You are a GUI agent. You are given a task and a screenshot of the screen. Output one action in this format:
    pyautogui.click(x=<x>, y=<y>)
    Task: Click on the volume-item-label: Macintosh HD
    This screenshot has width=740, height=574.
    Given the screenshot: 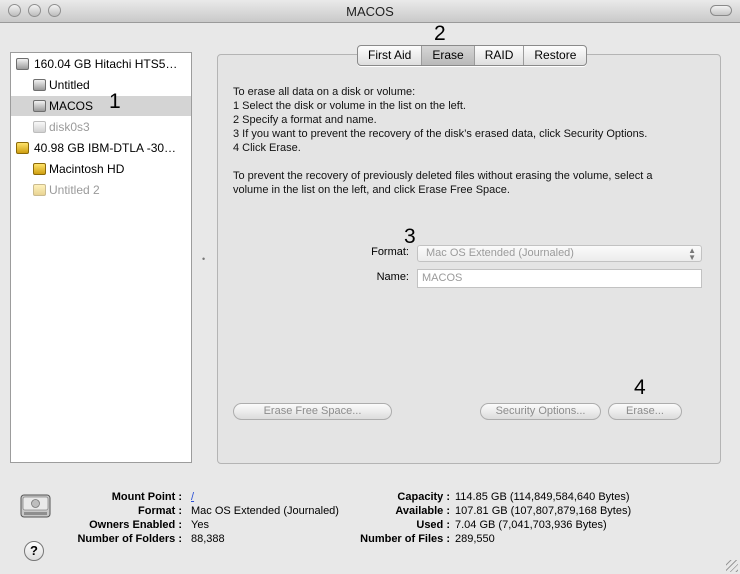 What is the action you would take?
    pyautogui.click(x=87, y=169)
    